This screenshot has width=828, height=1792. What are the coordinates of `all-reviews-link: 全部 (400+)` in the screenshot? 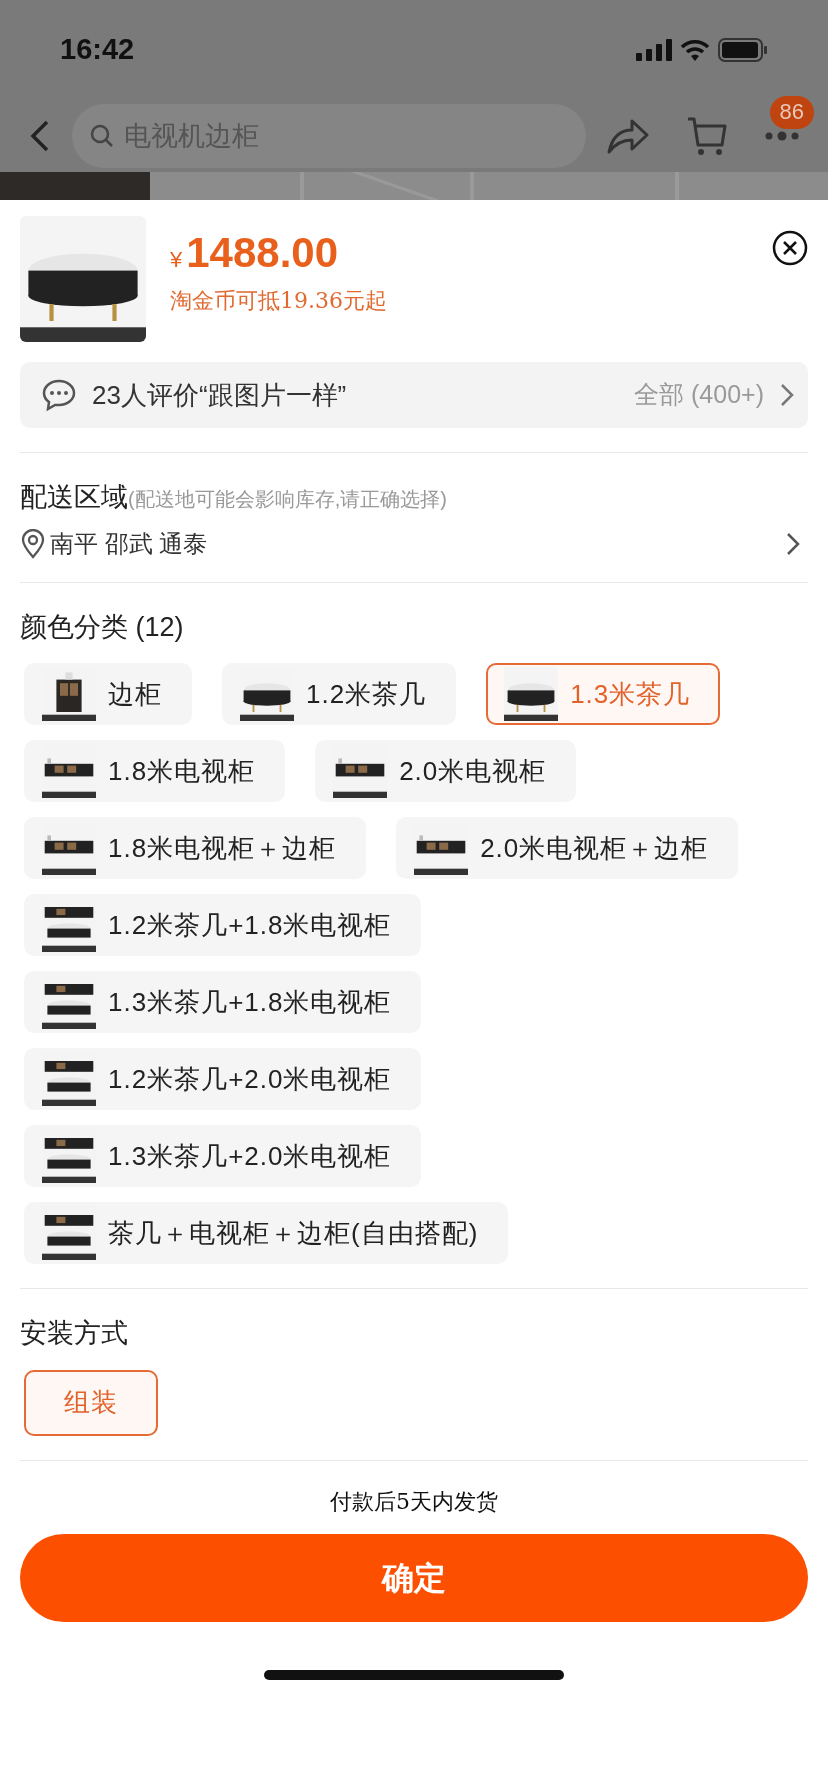 It's located at (699, 395).